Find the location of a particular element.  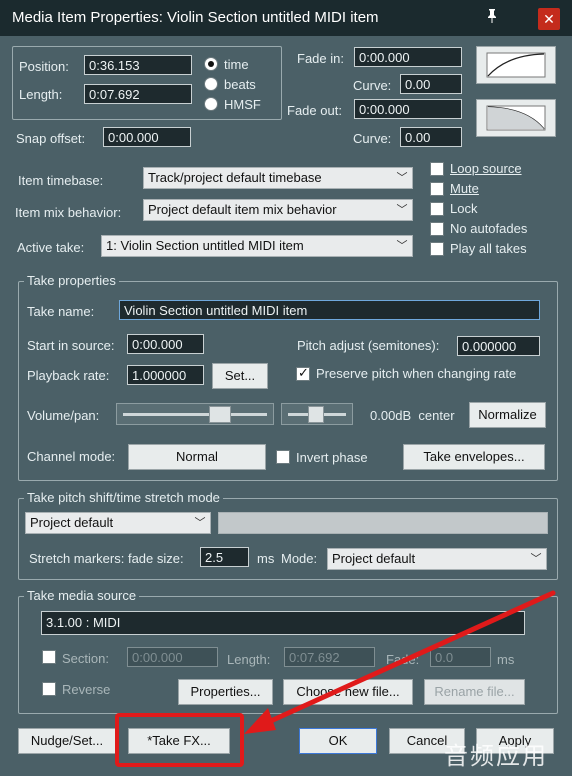

watermark-text: 音频应用 is located at coordinates (496, 756).